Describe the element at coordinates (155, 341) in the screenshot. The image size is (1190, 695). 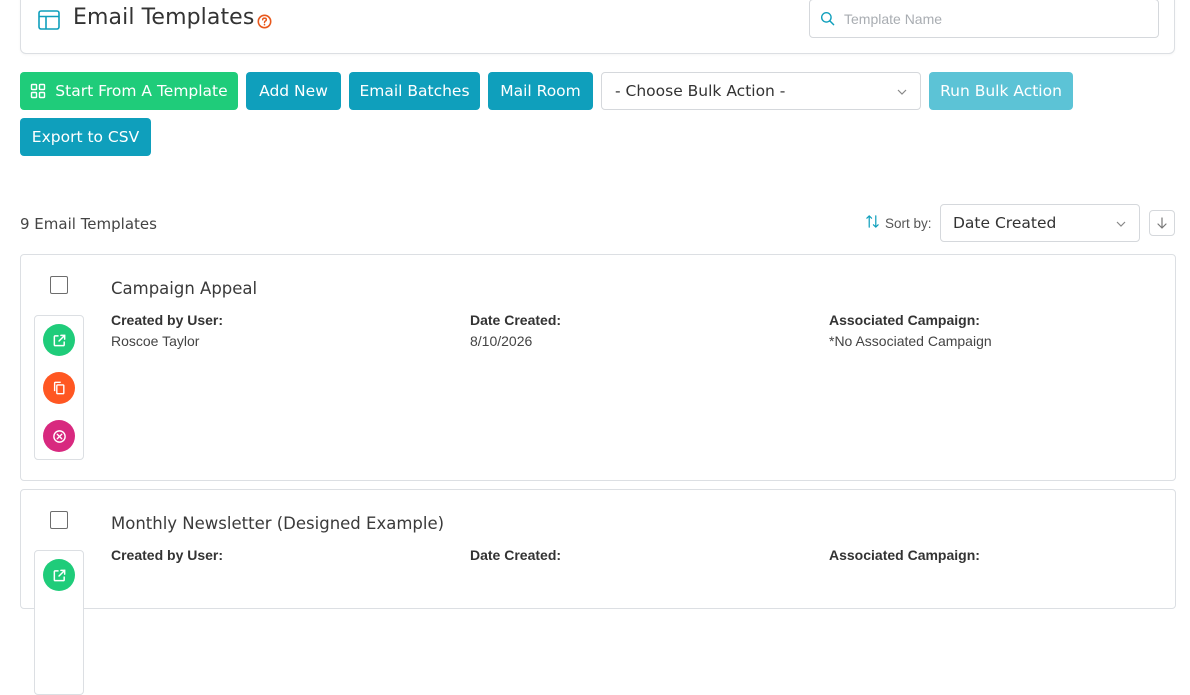
I see `created-by-value: Roscoe Taylor` at that location.